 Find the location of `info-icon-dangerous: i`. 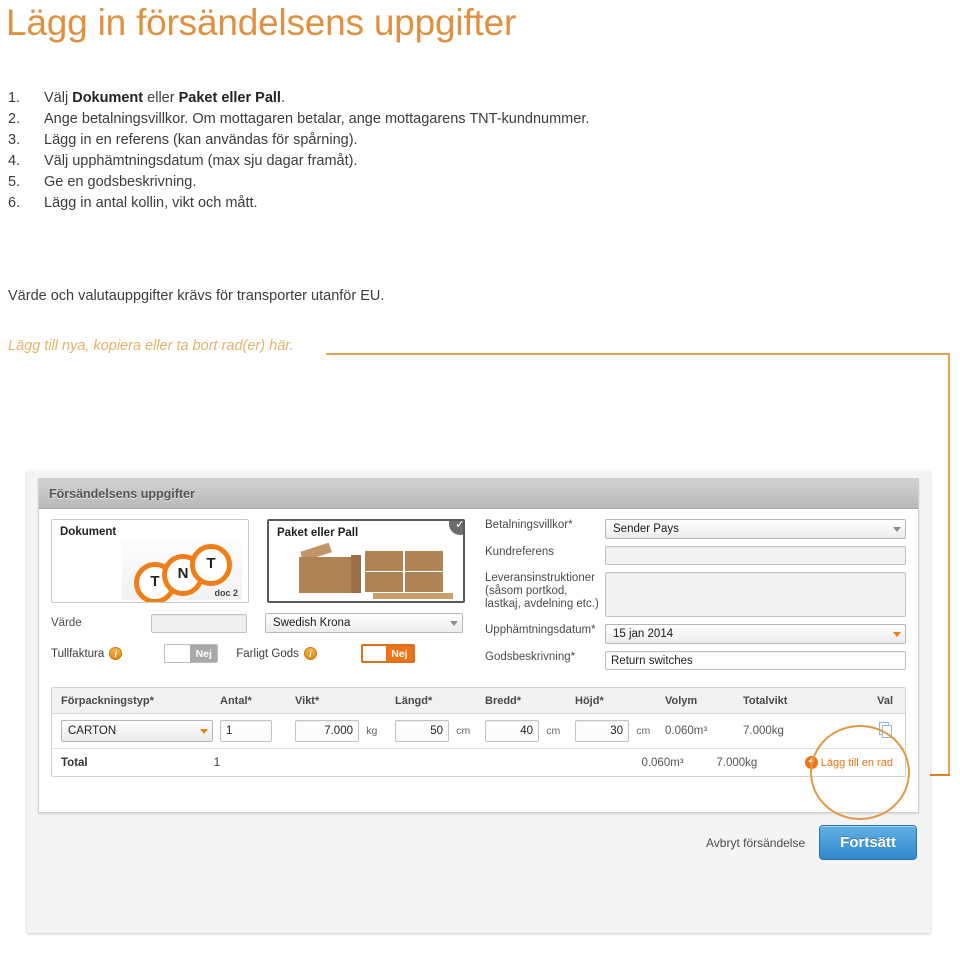

info-icon-dangerous: i is located at coordinates (310, 653).